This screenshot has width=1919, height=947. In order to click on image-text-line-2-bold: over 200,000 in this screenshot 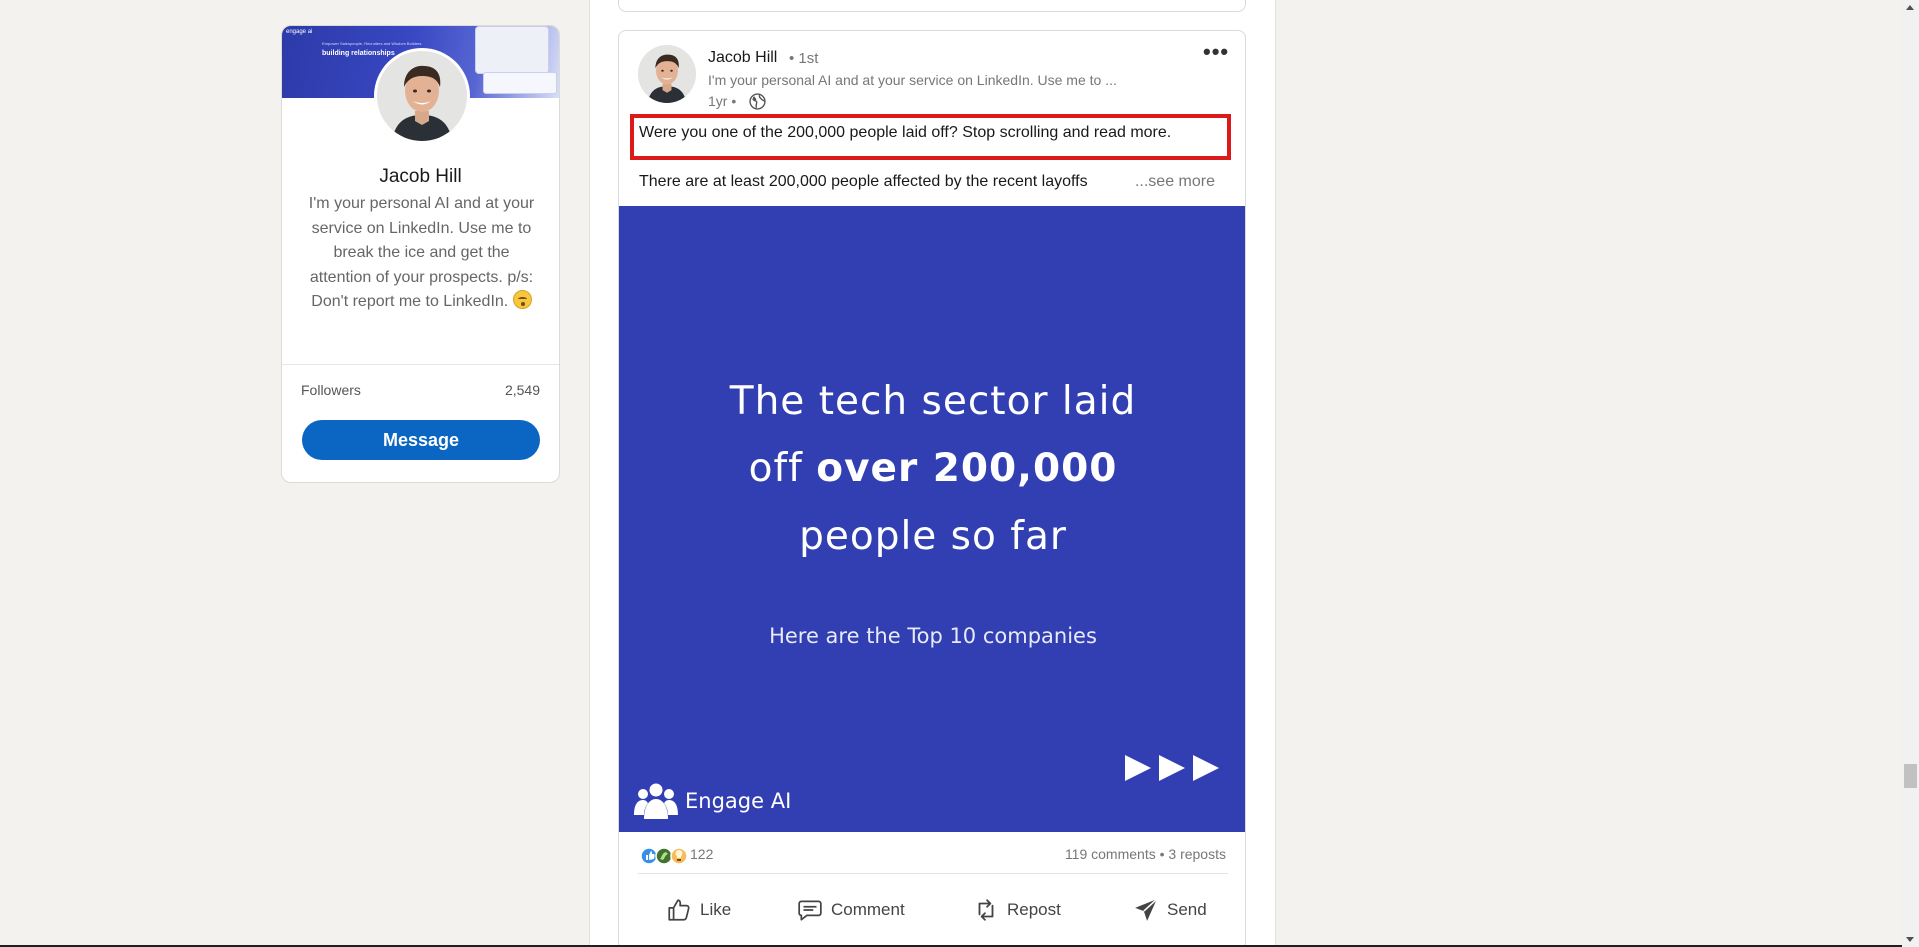, I will do `click(967, 468)`.